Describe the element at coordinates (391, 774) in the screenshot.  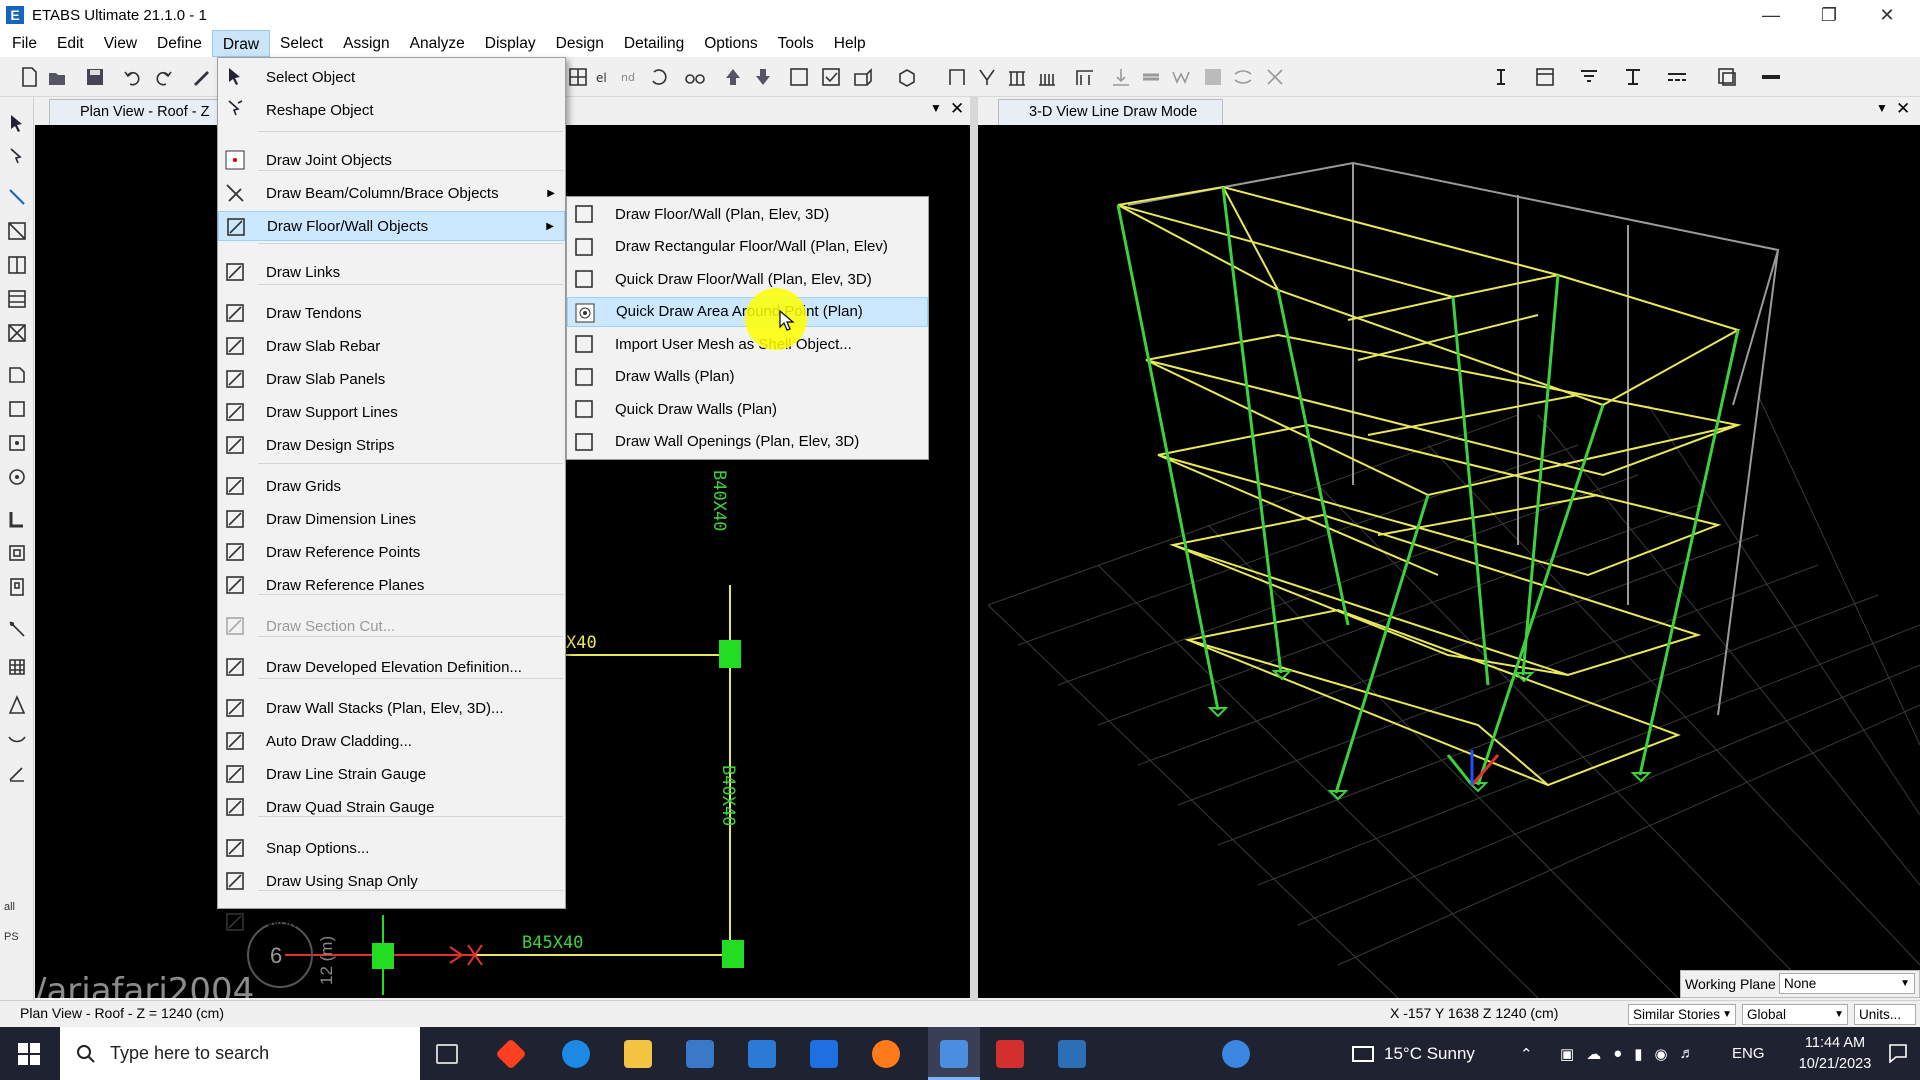
I see `draw-menu-item: Draw Line Strain Gauge` at that location.